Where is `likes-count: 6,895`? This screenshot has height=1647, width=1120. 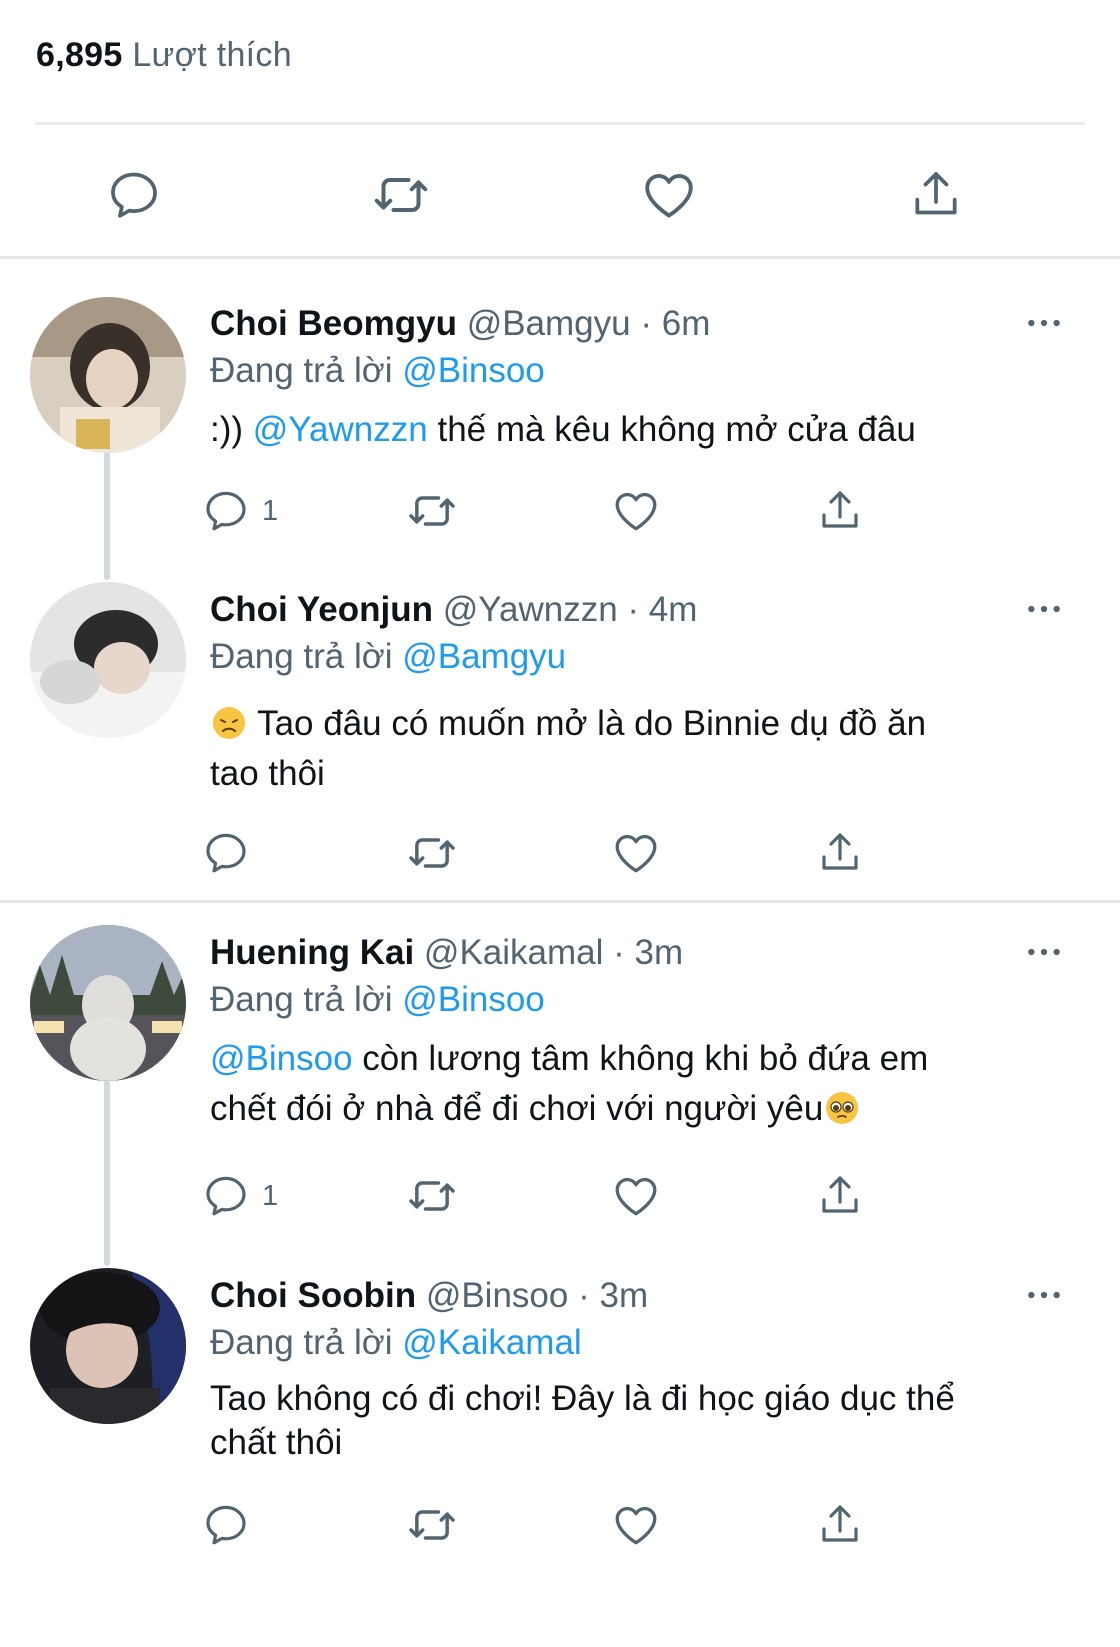
likes-count: 6,895 is located at coordinates (79, 55).